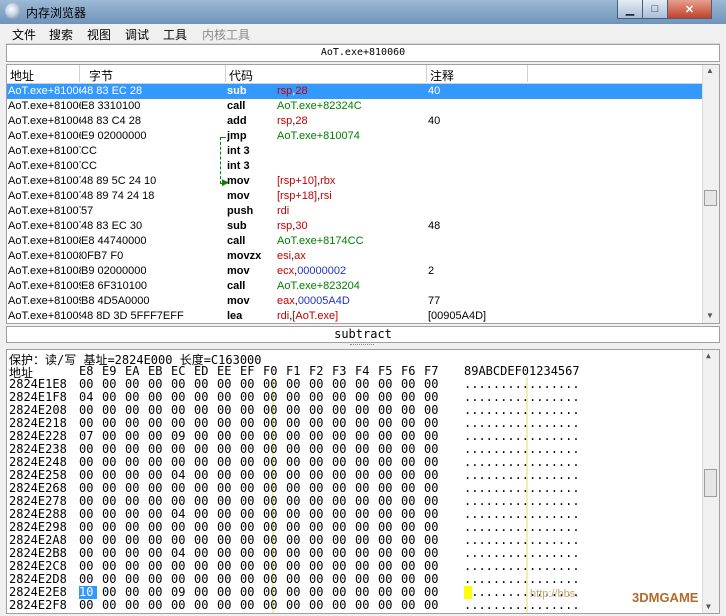 Image resolution: width=726 pixels, height=616 pixels. What do you see at coordinates (355, 211) in the screenshot?
I see `disasm-row: AoT.exe+81007E57 push rdi` at bounding box center [355, 211].